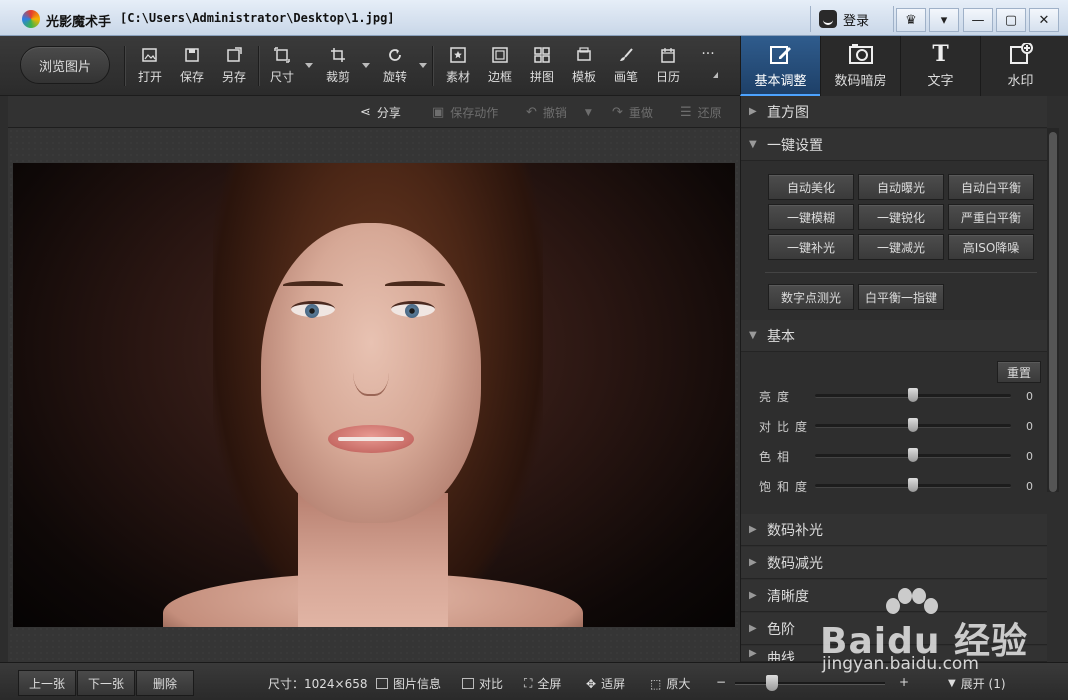 This screenshot has height=700, width=1068. I want to click on collage-button: 拼图, so click(542, 68).